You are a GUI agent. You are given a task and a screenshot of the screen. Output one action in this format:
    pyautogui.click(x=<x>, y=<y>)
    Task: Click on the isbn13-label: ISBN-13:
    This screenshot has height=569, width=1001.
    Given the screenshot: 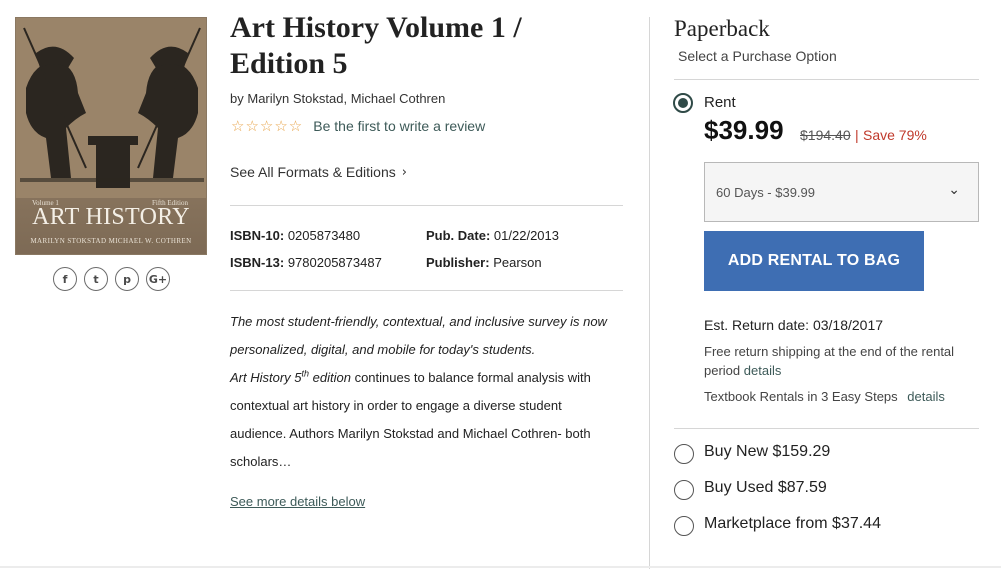 What is the action you would take?
    pyautogui.click(x=257, y=262)
    